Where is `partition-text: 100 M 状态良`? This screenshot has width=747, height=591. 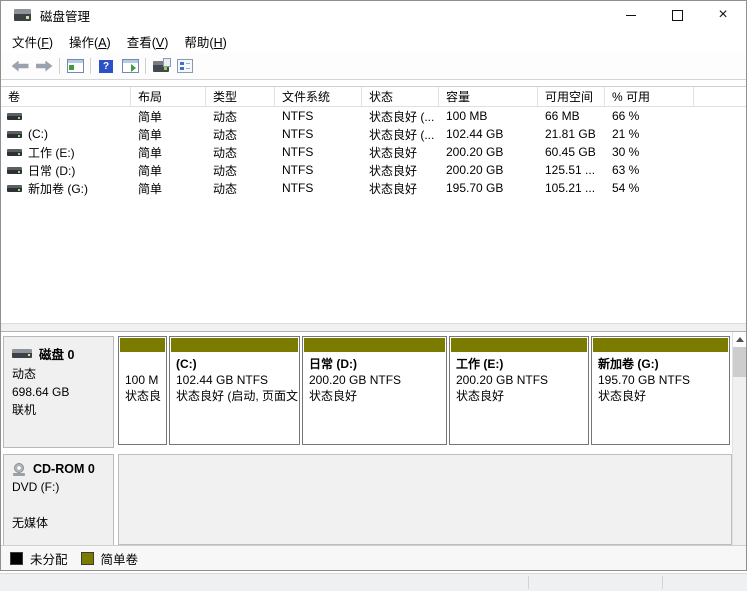 partition-text: 100 M 状态良 is located at coordinates (143, 388).